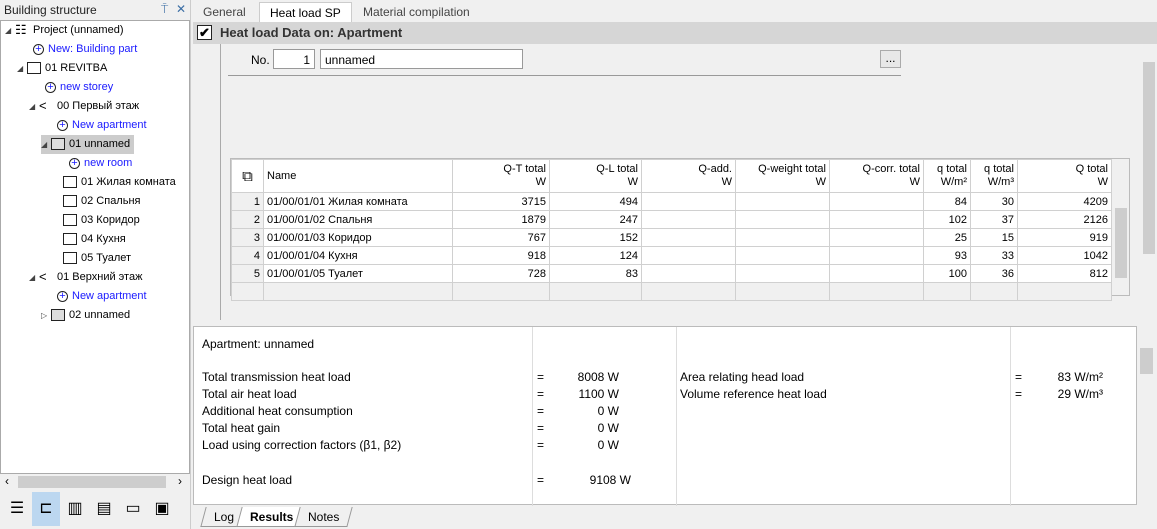 The width and height of the screenshot is (1157, 529). What do you see at coordinates (782, 176) in the screenshot?
I see `column-header: Q-weight total W` at bounding box center [782, 176].